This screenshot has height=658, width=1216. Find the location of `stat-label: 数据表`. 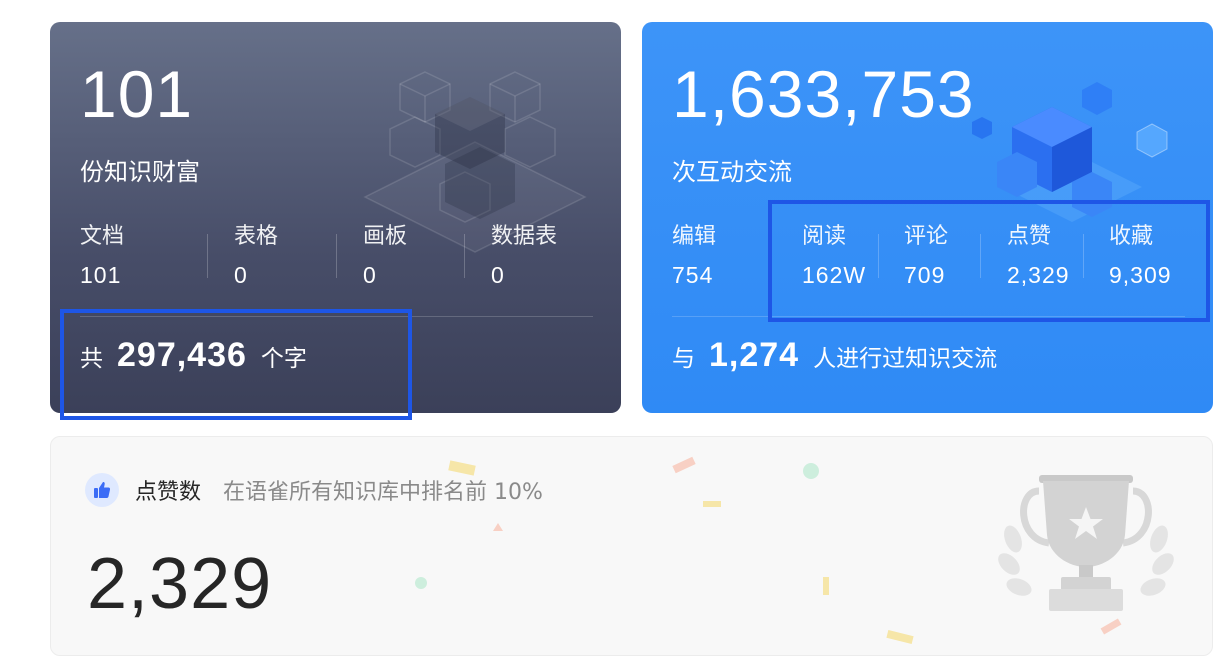

stat-label: 数据表 is located at coordinates (524, 236).